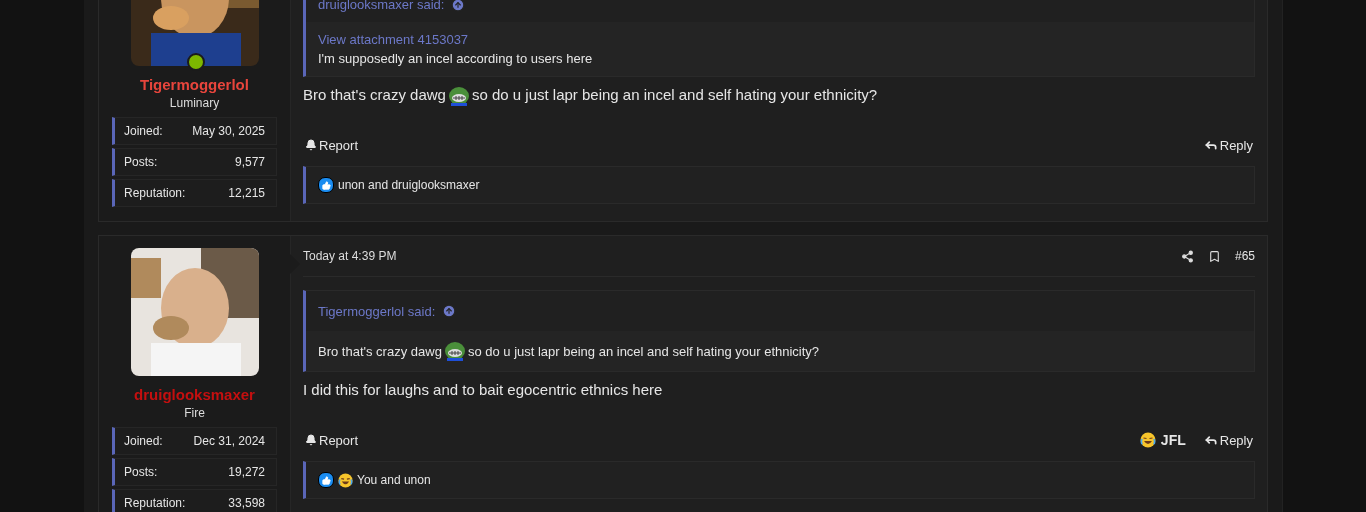 This screenshot has height=512, width=1366. Describe the element at coordinates (194, 84) in the screenshot. I see `username: Tigermoggerlol` at that location.